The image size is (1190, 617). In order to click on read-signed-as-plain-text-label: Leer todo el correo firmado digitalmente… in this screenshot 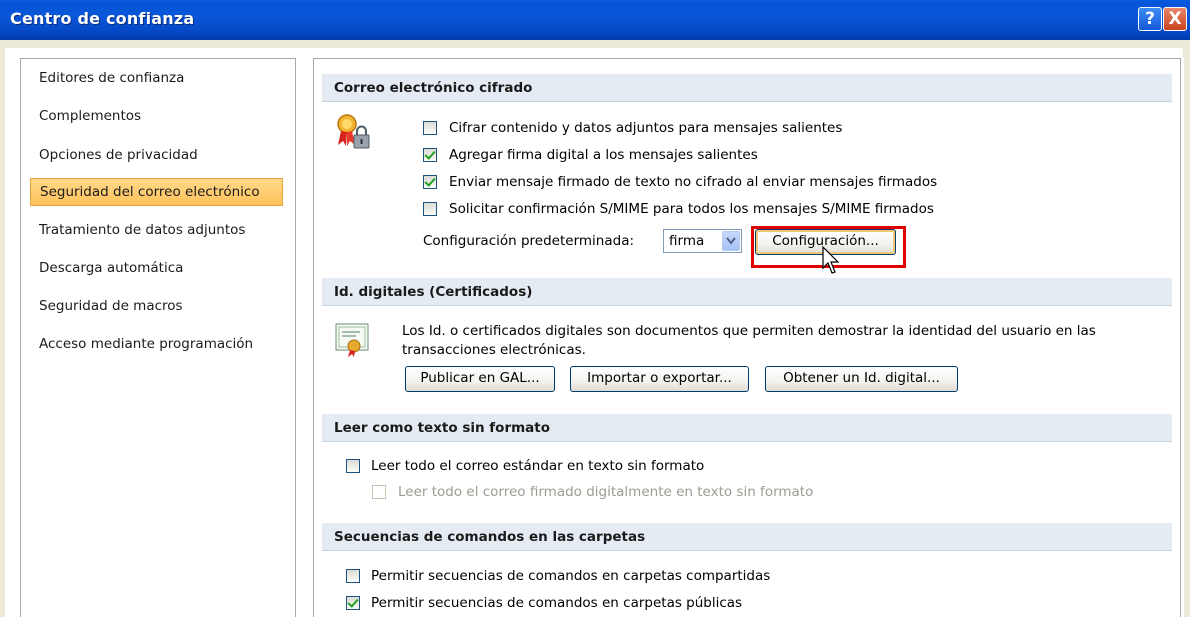, I will do `click(606, 492)`.